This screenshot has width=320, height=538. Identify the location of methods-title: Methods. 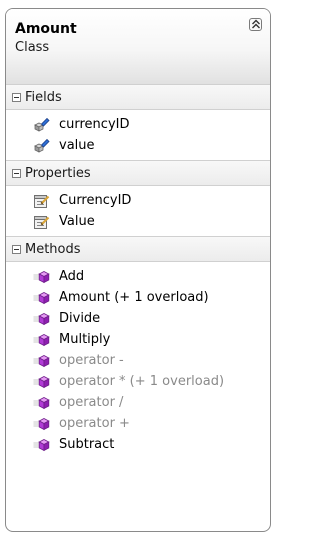
(53, 249).